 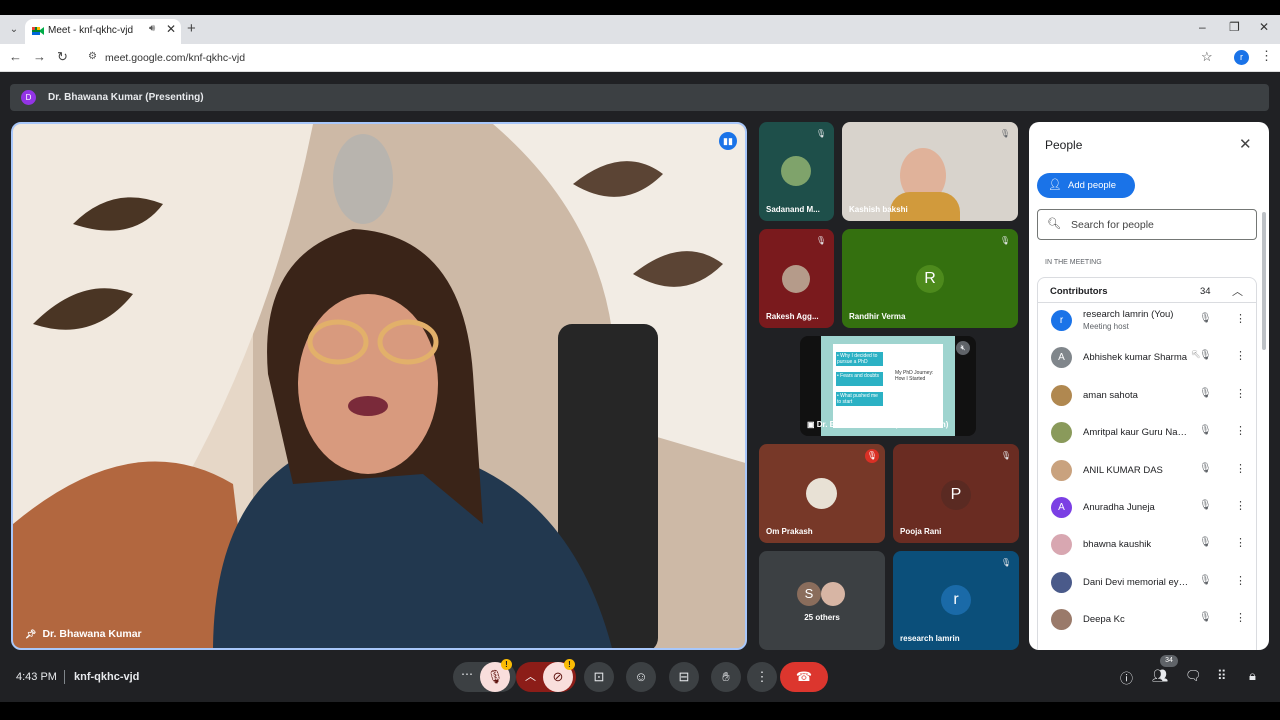 What do you see at coordinates (91, 30) in the screenshot?
I see `tab-title: Meet - knf-qkhc-vjd` at bounding box center [91, 30].